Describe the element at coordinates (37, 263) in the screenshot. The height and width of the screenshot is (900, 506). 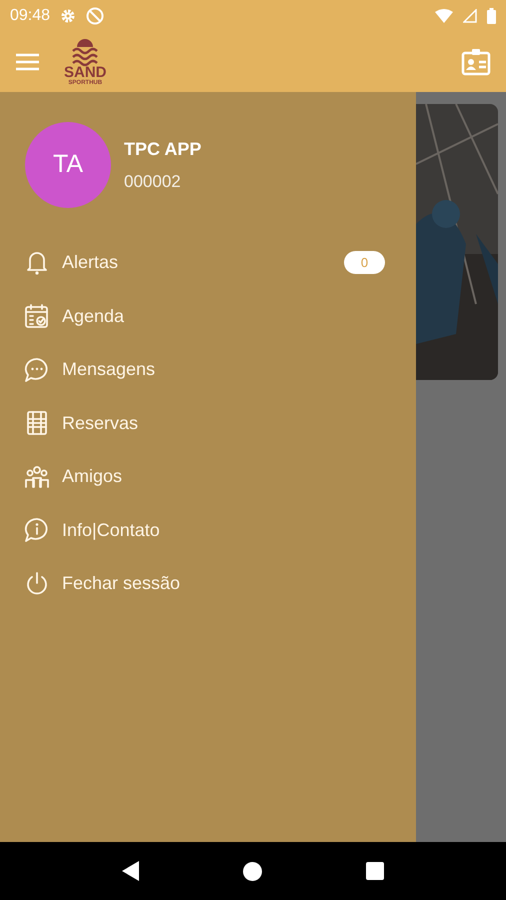
I see `bell-icon` at that location.